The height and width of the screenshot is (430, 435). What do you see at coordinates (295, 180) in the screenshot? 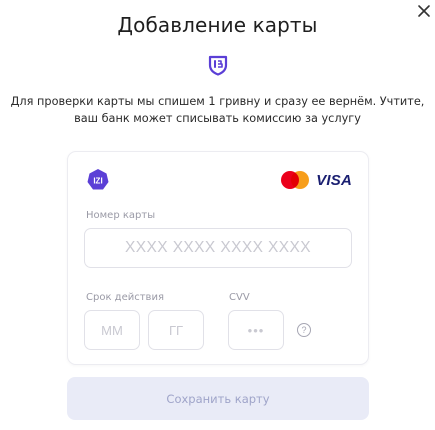
I see `mastercard-logo` at bounding box center [295, 180].